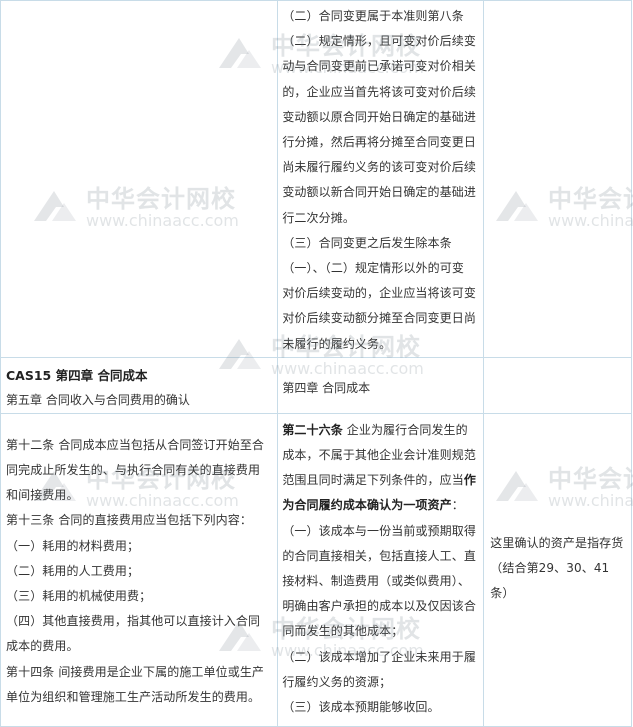 The height and width of the screenshot is (727, 633). Describe the element at coordinates (129, 520) in the screenshot. I see `text-line: 第十三条 合同的直接费用应当包括下列内容：` at that location.